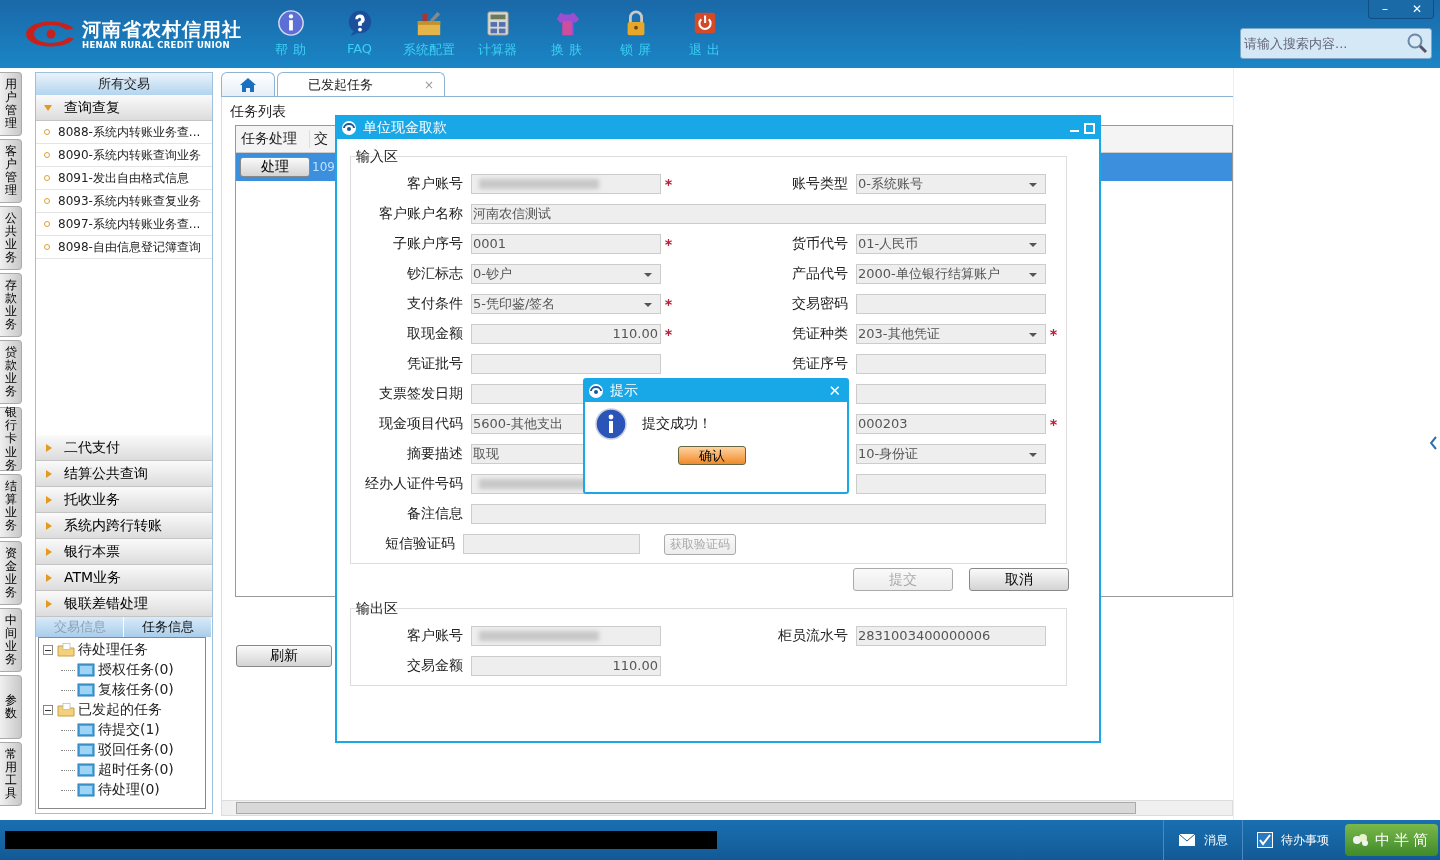 This screenshot has height=860, width=1440. I want to click on accordion-header: ATM业务, so click(124, 578).